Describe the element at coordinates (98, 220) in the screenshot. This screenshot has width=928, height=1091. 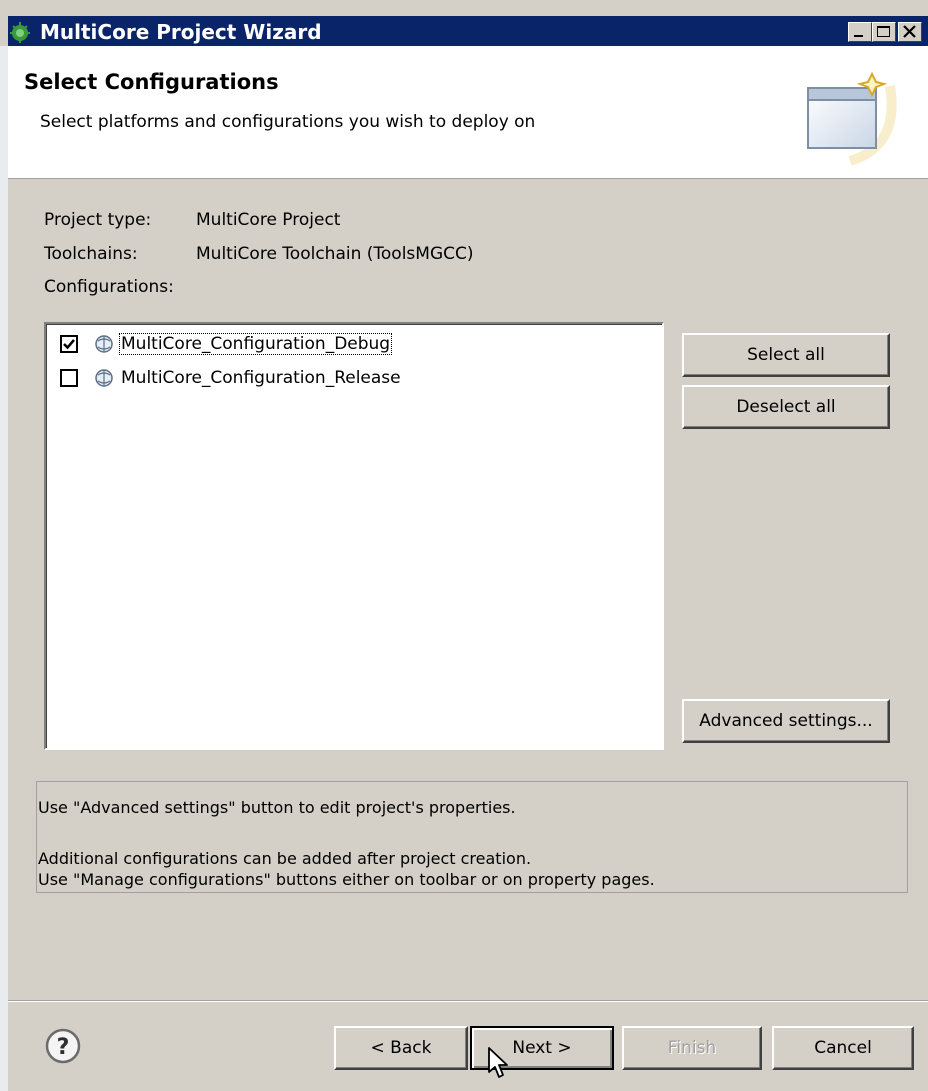
I see `project-type-label: Project type:` at that location.